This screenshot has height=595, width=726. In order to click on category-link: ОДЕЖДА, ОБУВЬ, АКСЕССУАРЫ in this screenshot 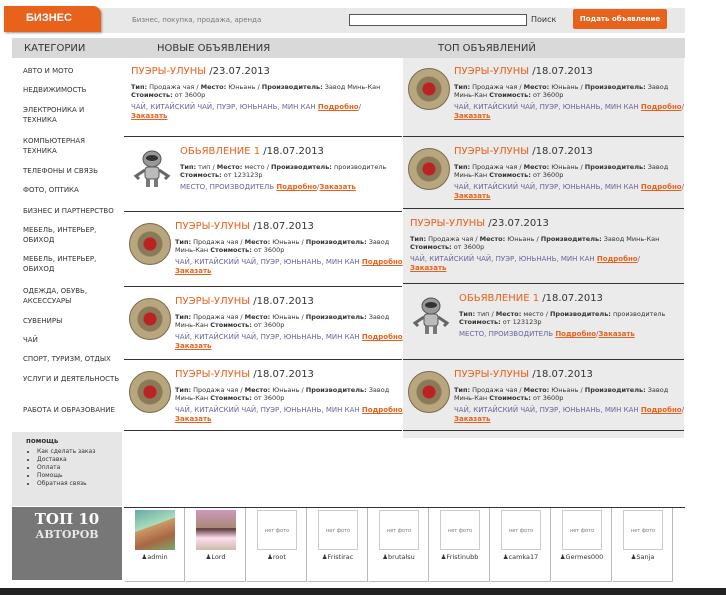, I will do `click(71, 296)`.